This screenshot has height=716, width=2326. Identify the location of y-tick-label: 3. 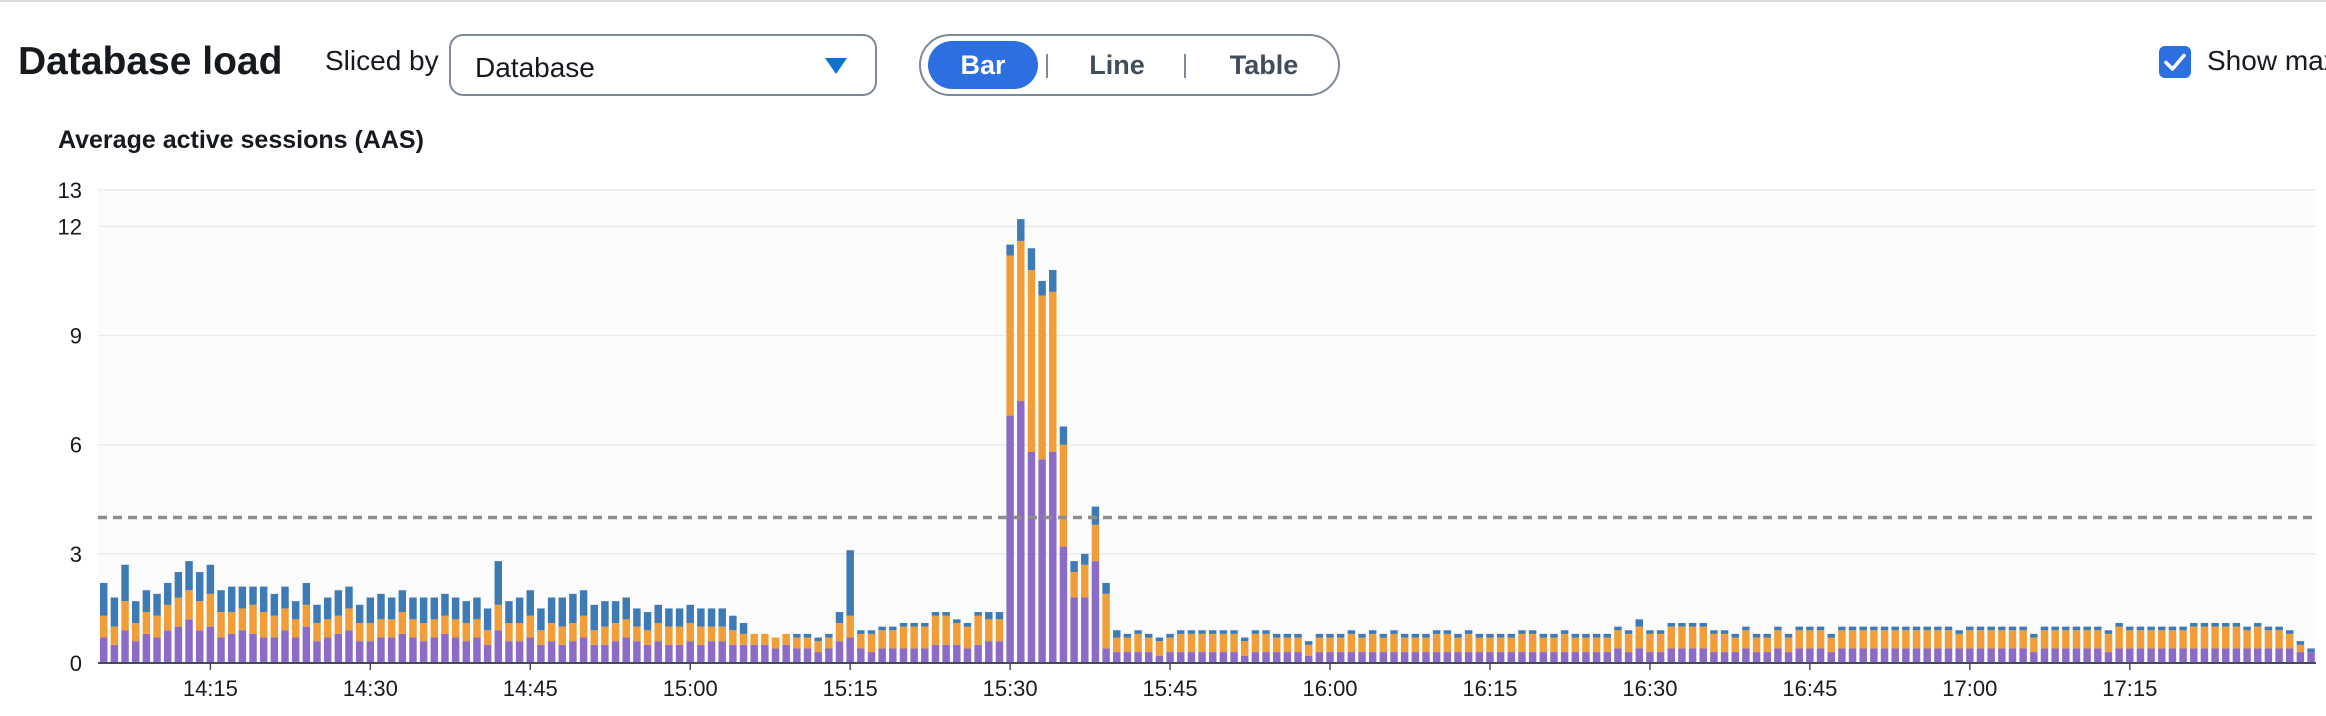
(76, 554).